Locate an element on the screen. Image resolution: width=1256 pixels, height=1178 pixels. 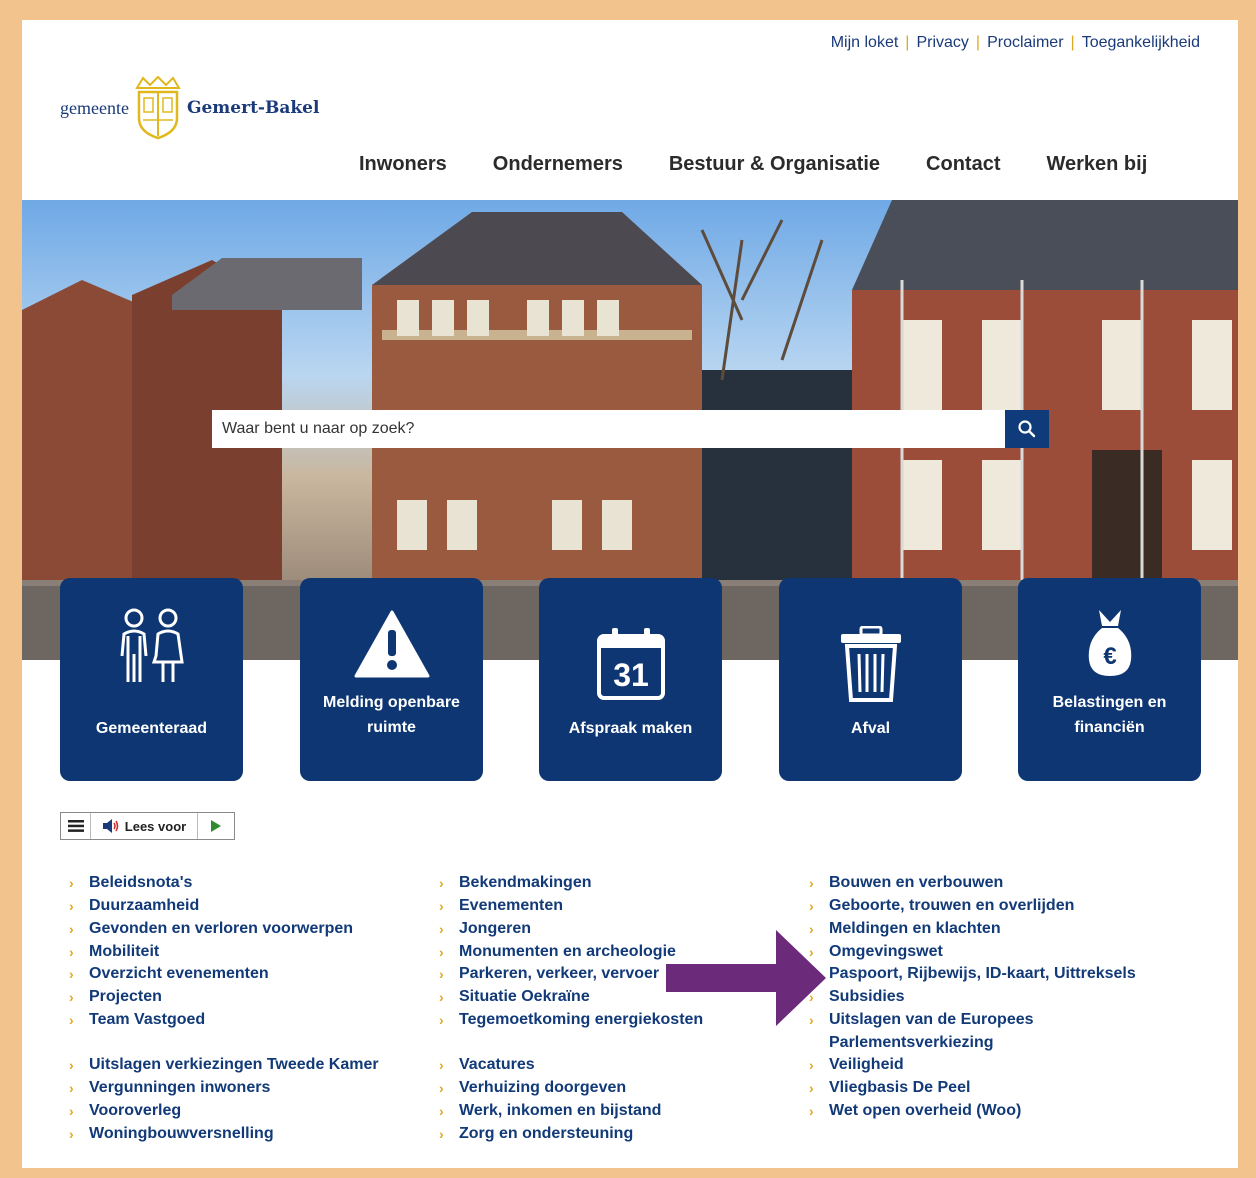
search-icon is located at coordinates (1027, 429).